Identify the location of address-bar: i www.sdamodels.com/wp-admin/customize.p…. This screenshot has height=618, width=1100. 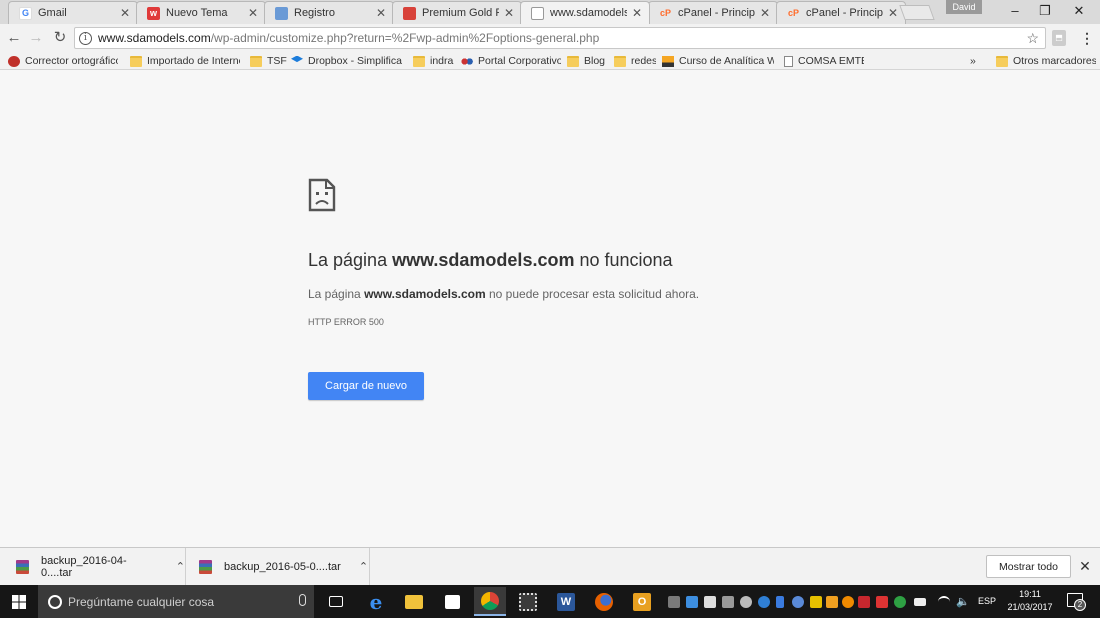
(560, 38).